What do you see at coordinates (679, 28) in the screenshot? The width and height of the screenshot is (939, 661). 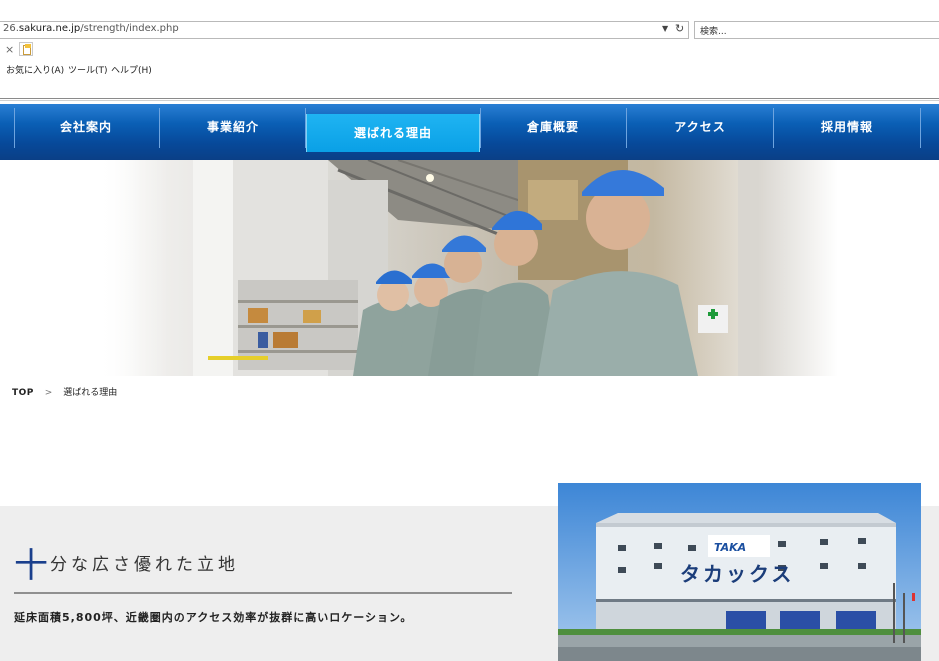 I see `refresh-icon: ↻` at bounding box center [679, 28].